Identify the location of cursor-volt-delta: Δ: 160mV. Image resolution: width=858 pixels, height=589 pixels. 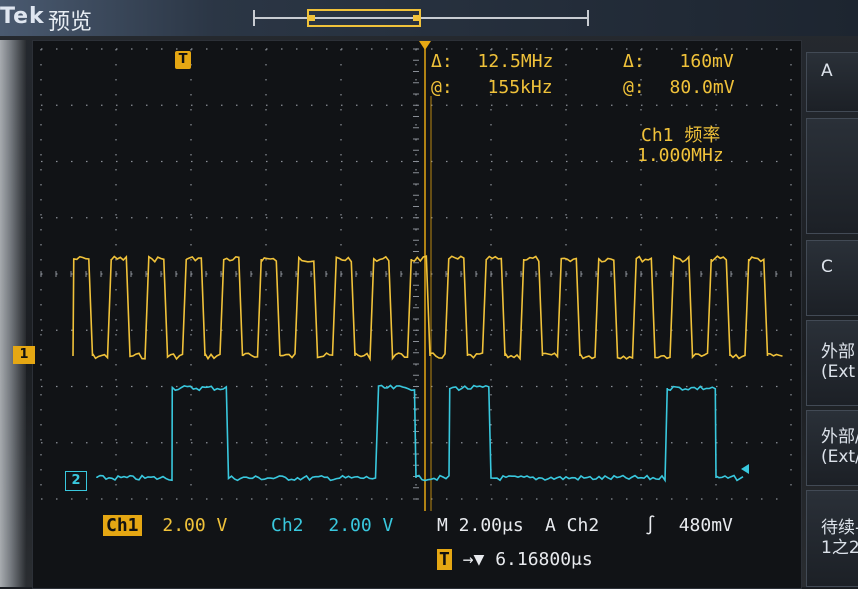
(678, 61).